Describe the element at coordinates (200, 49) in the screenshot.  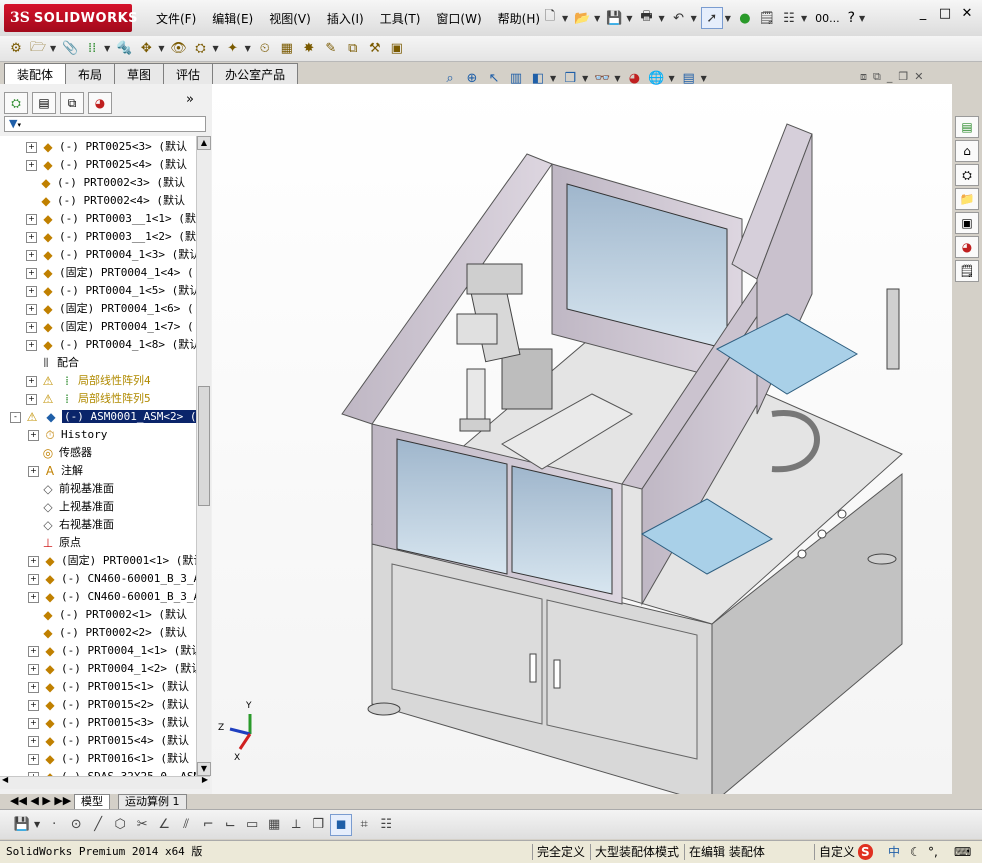
I see `assembly-features-icon: ⛭` at that location.